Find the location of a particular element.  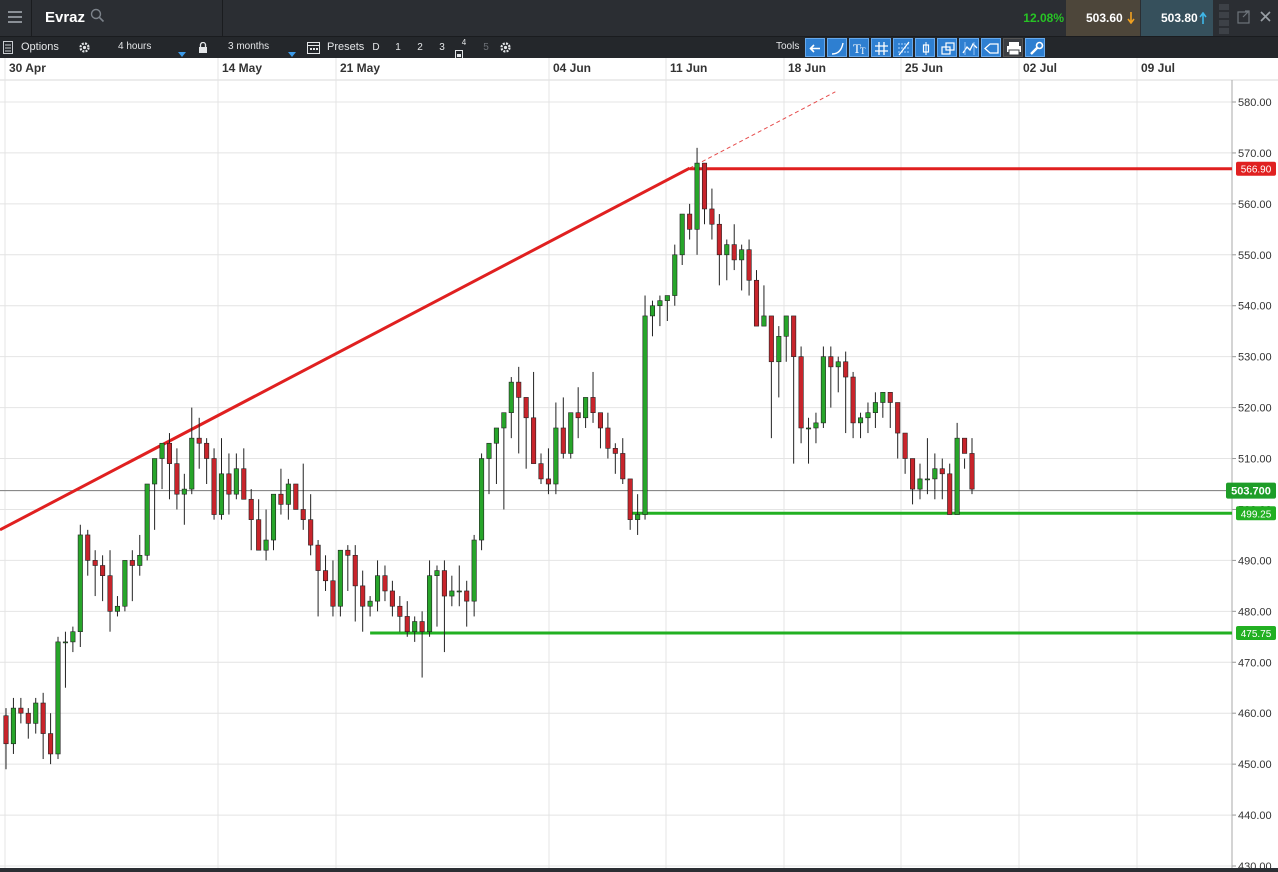

level-price-label: 499.25 is located at coordinates (1256, 514).